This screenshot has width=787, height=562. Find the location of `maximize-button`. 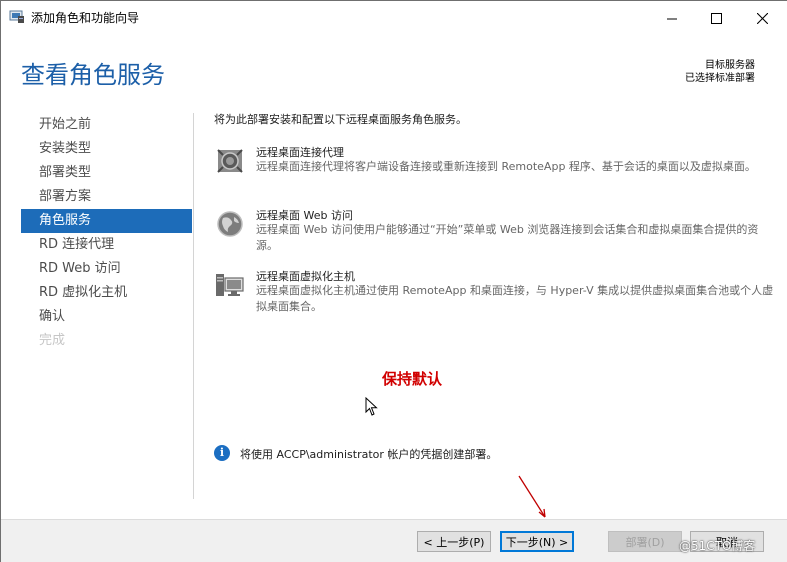

maximize-button is located at coordinates (716, 18).